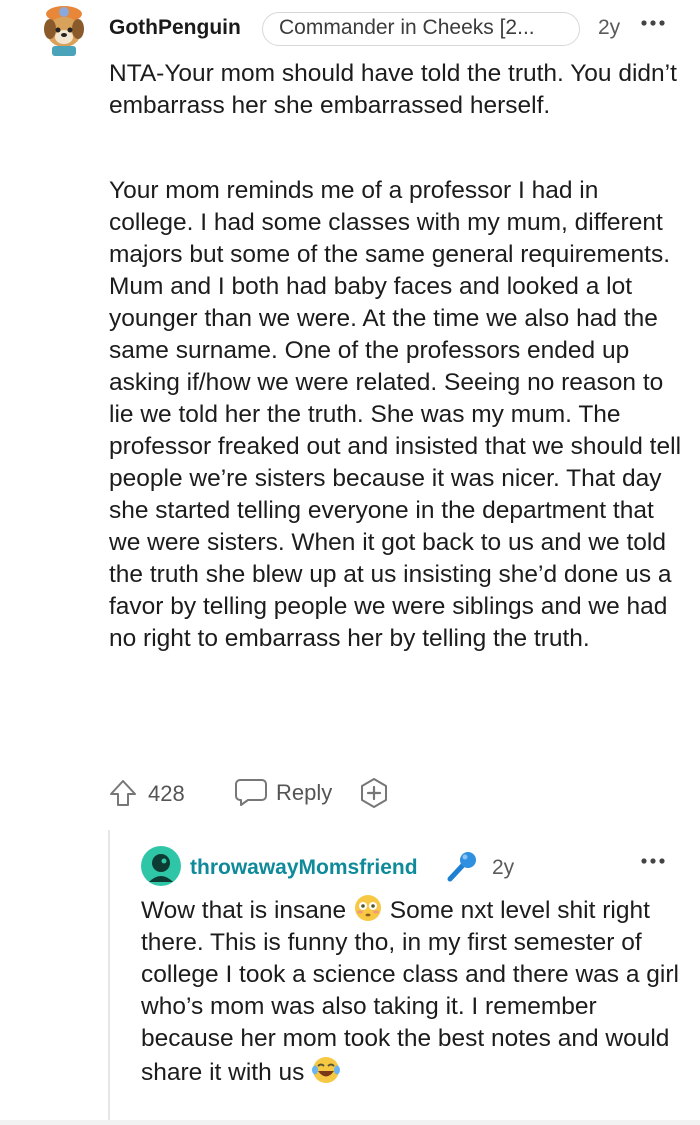 The image size is (700, 1125). I want to click on flushed-face-emoji-icon, so click(367, 908).